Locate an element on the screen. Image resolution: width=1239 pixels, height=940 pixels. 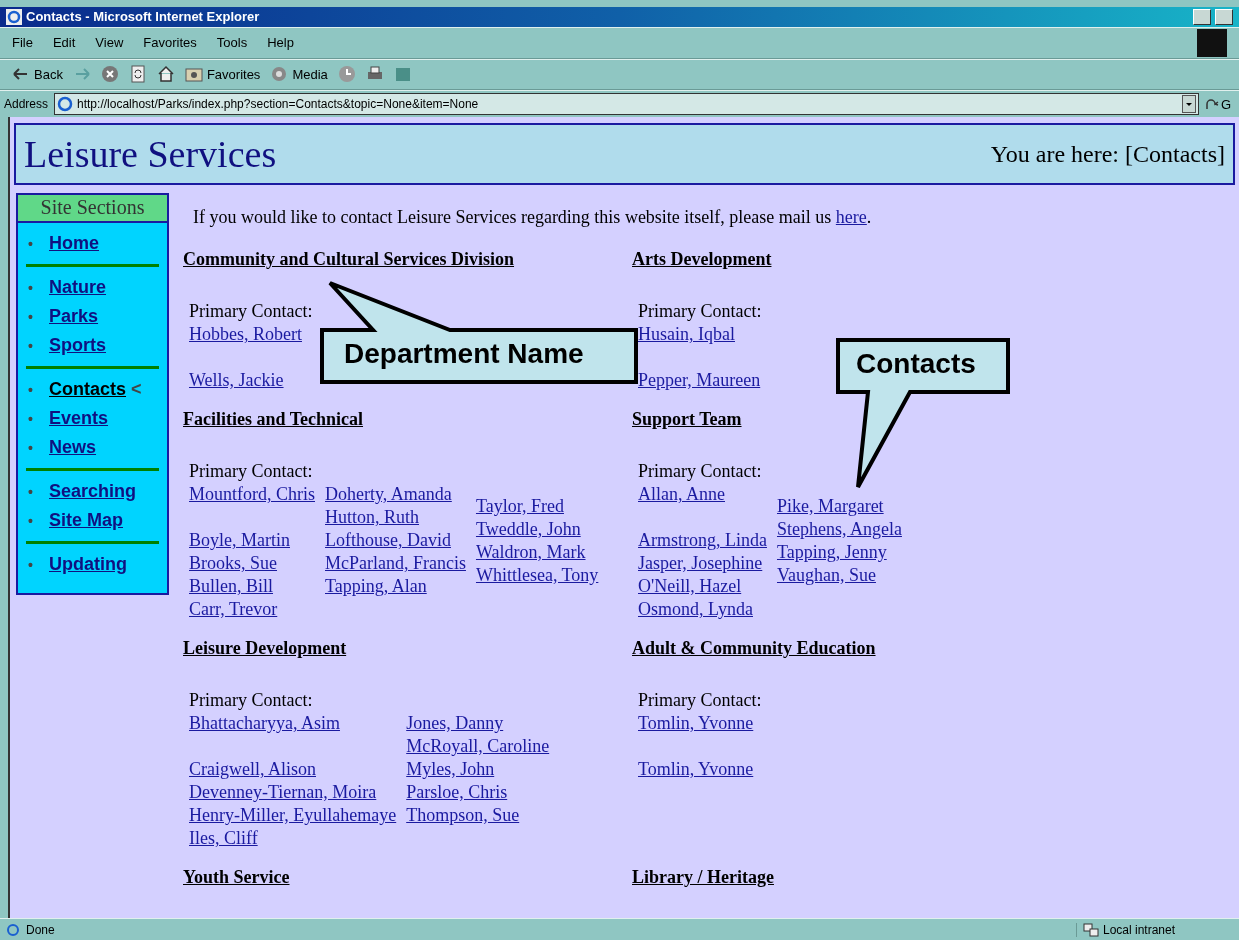
contact-link: Lofthouse, David is located at coordinates (388, 541).